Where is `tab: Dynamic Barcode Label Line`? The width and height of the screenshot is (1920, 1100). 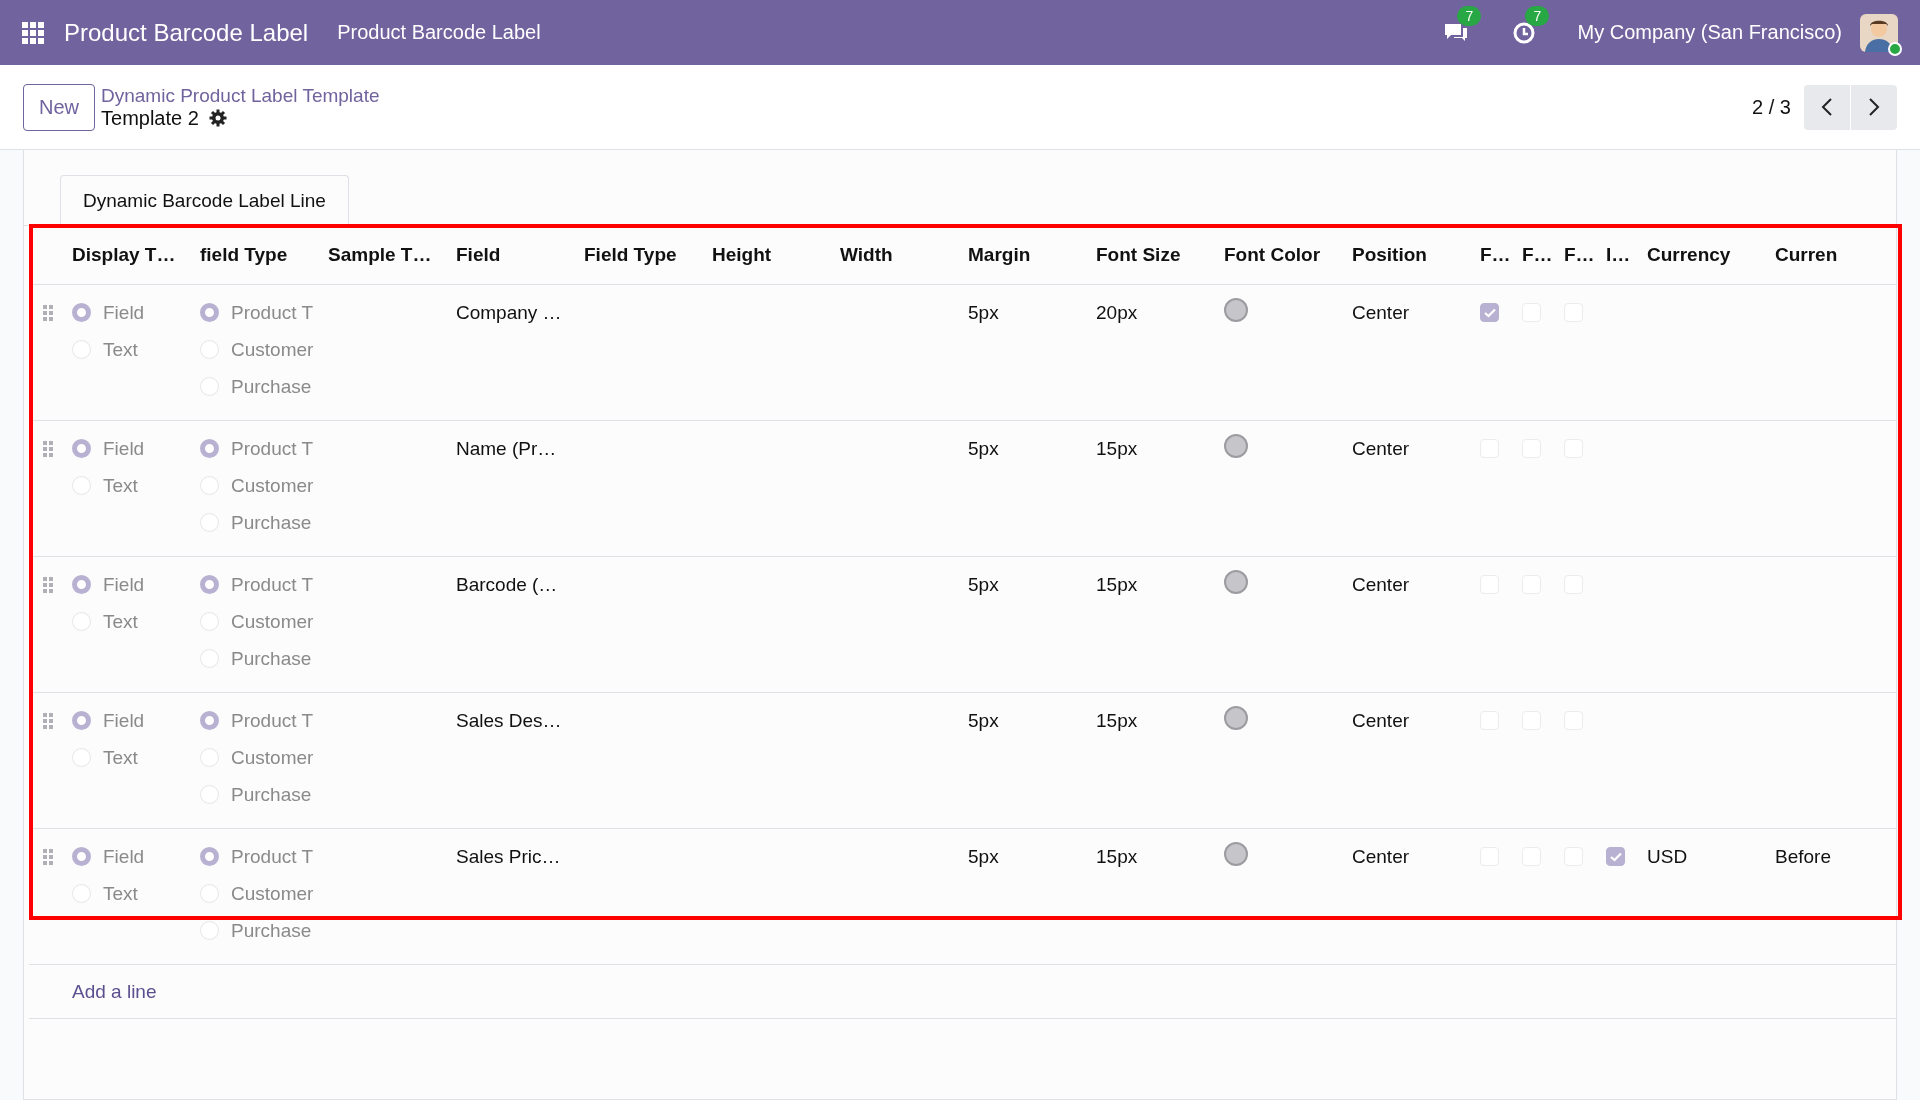
tab: Dynamic Barcode Label Line is located at coordinates (204, 200).